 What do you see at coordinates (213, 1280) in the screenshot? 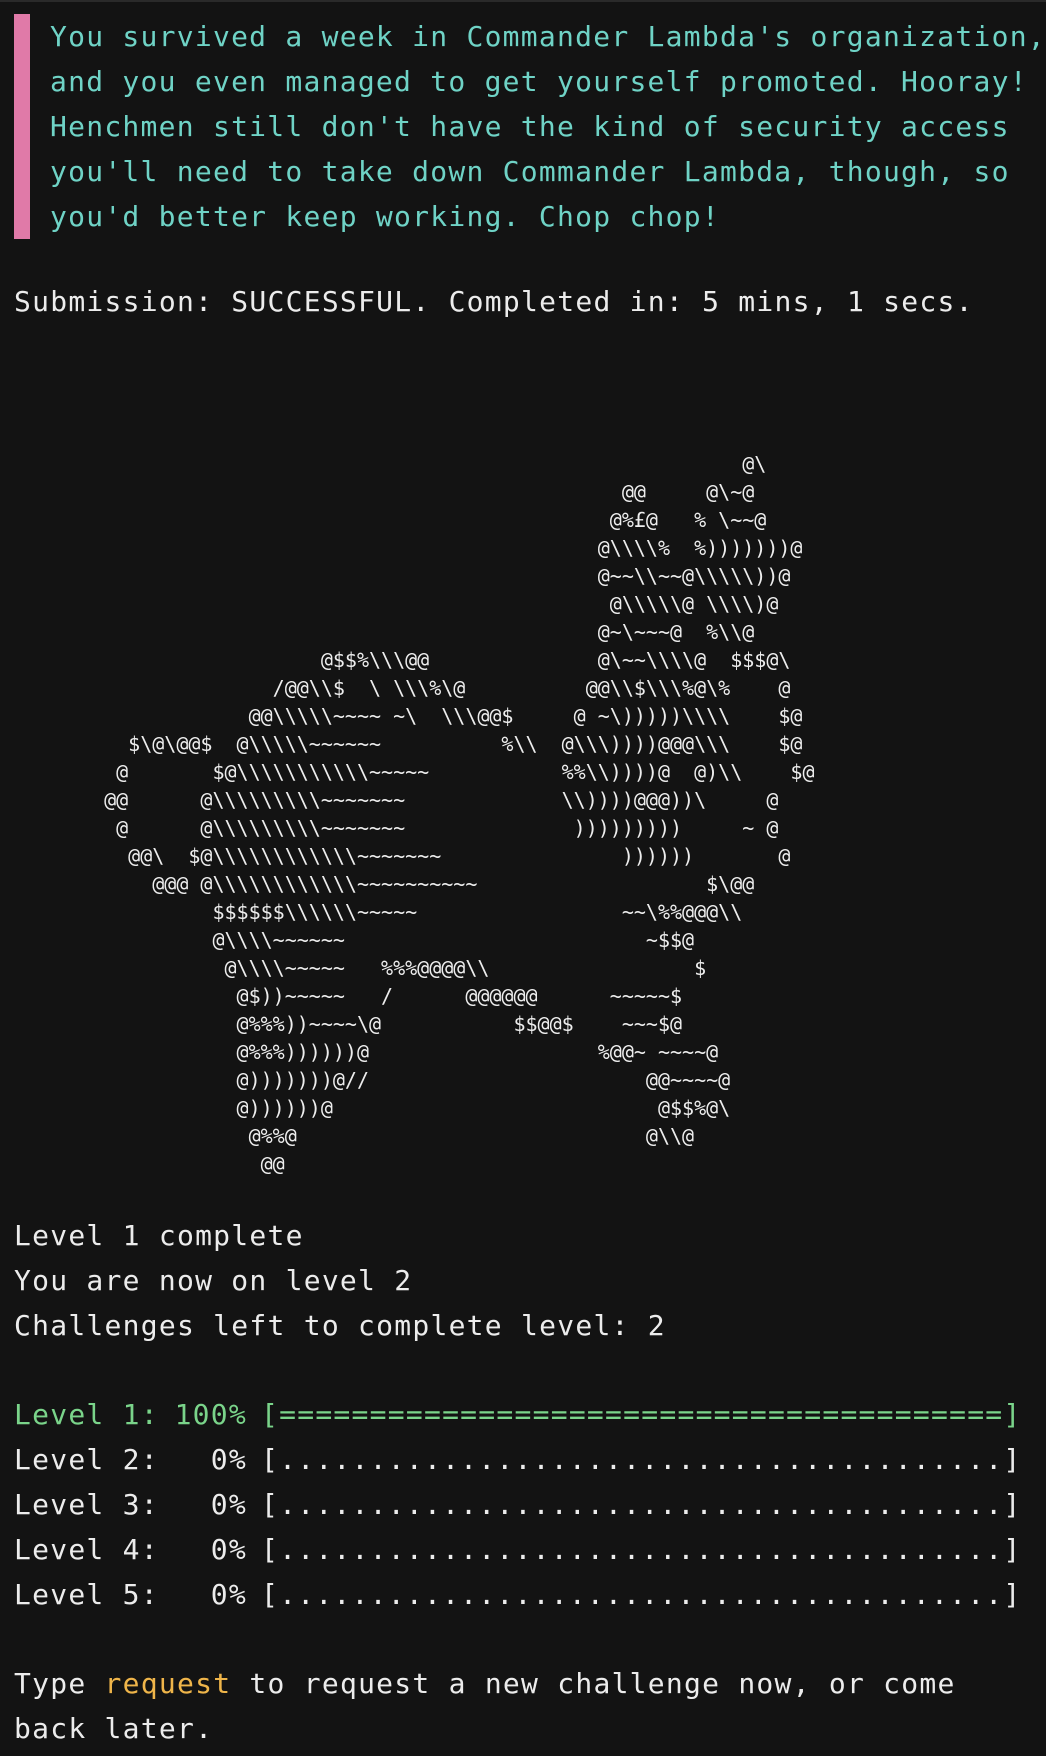
I see `current-level-text: You are now on level 2` at bounding box center [213, 1280].